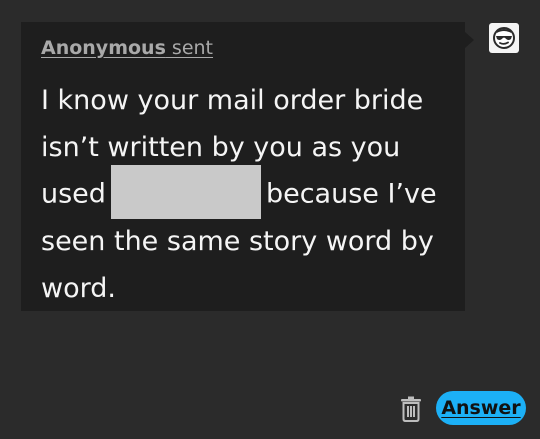 This screenshot has width=540, height=439. I want to click on redaction-box, so click(185, 192).